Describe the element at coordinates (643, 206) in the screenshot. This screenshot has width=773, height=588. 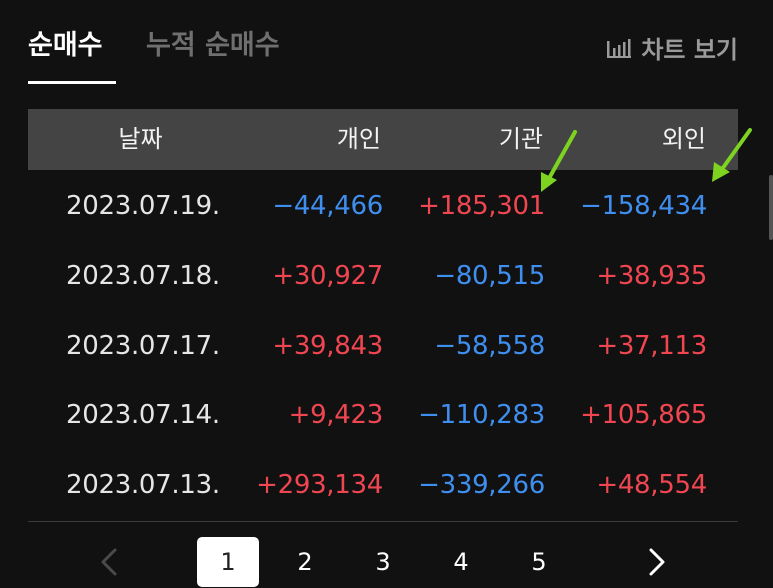
I see `row-foreign: −158,434` at that location.